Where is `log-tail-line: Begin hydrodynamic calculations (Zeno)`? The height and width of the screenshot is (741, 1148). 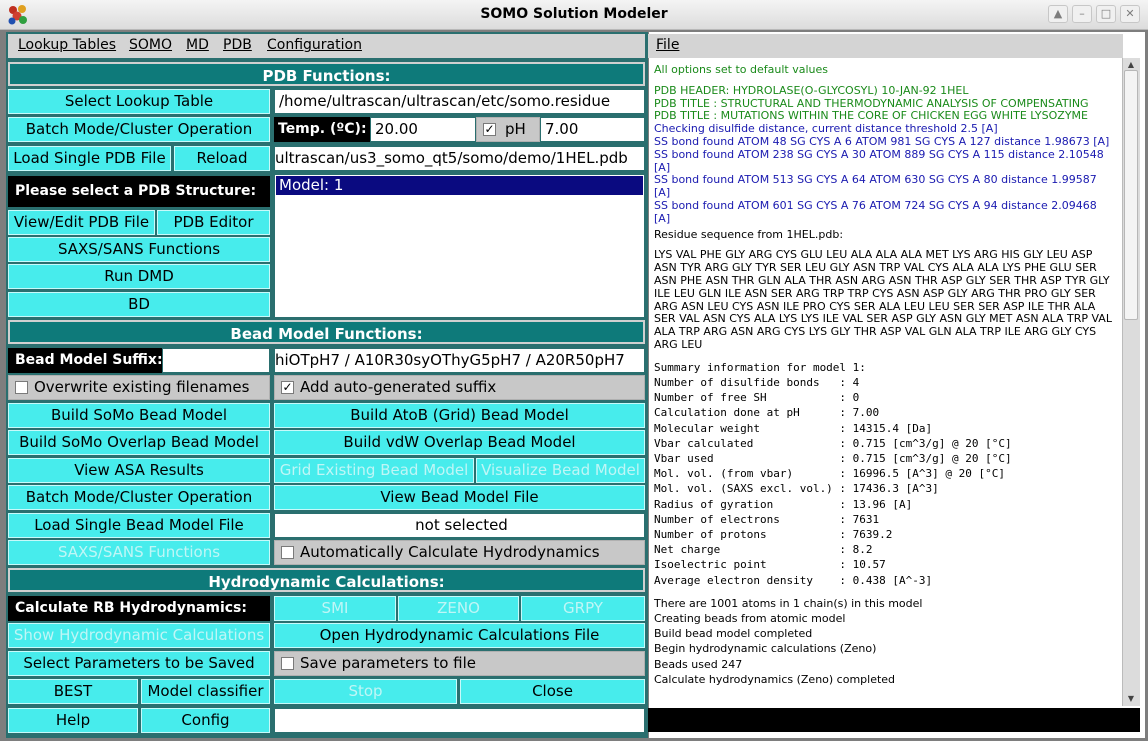
log-tail-line: Begin hydrodynamic calculations (Zeno) is located at coordinates (765, 649).